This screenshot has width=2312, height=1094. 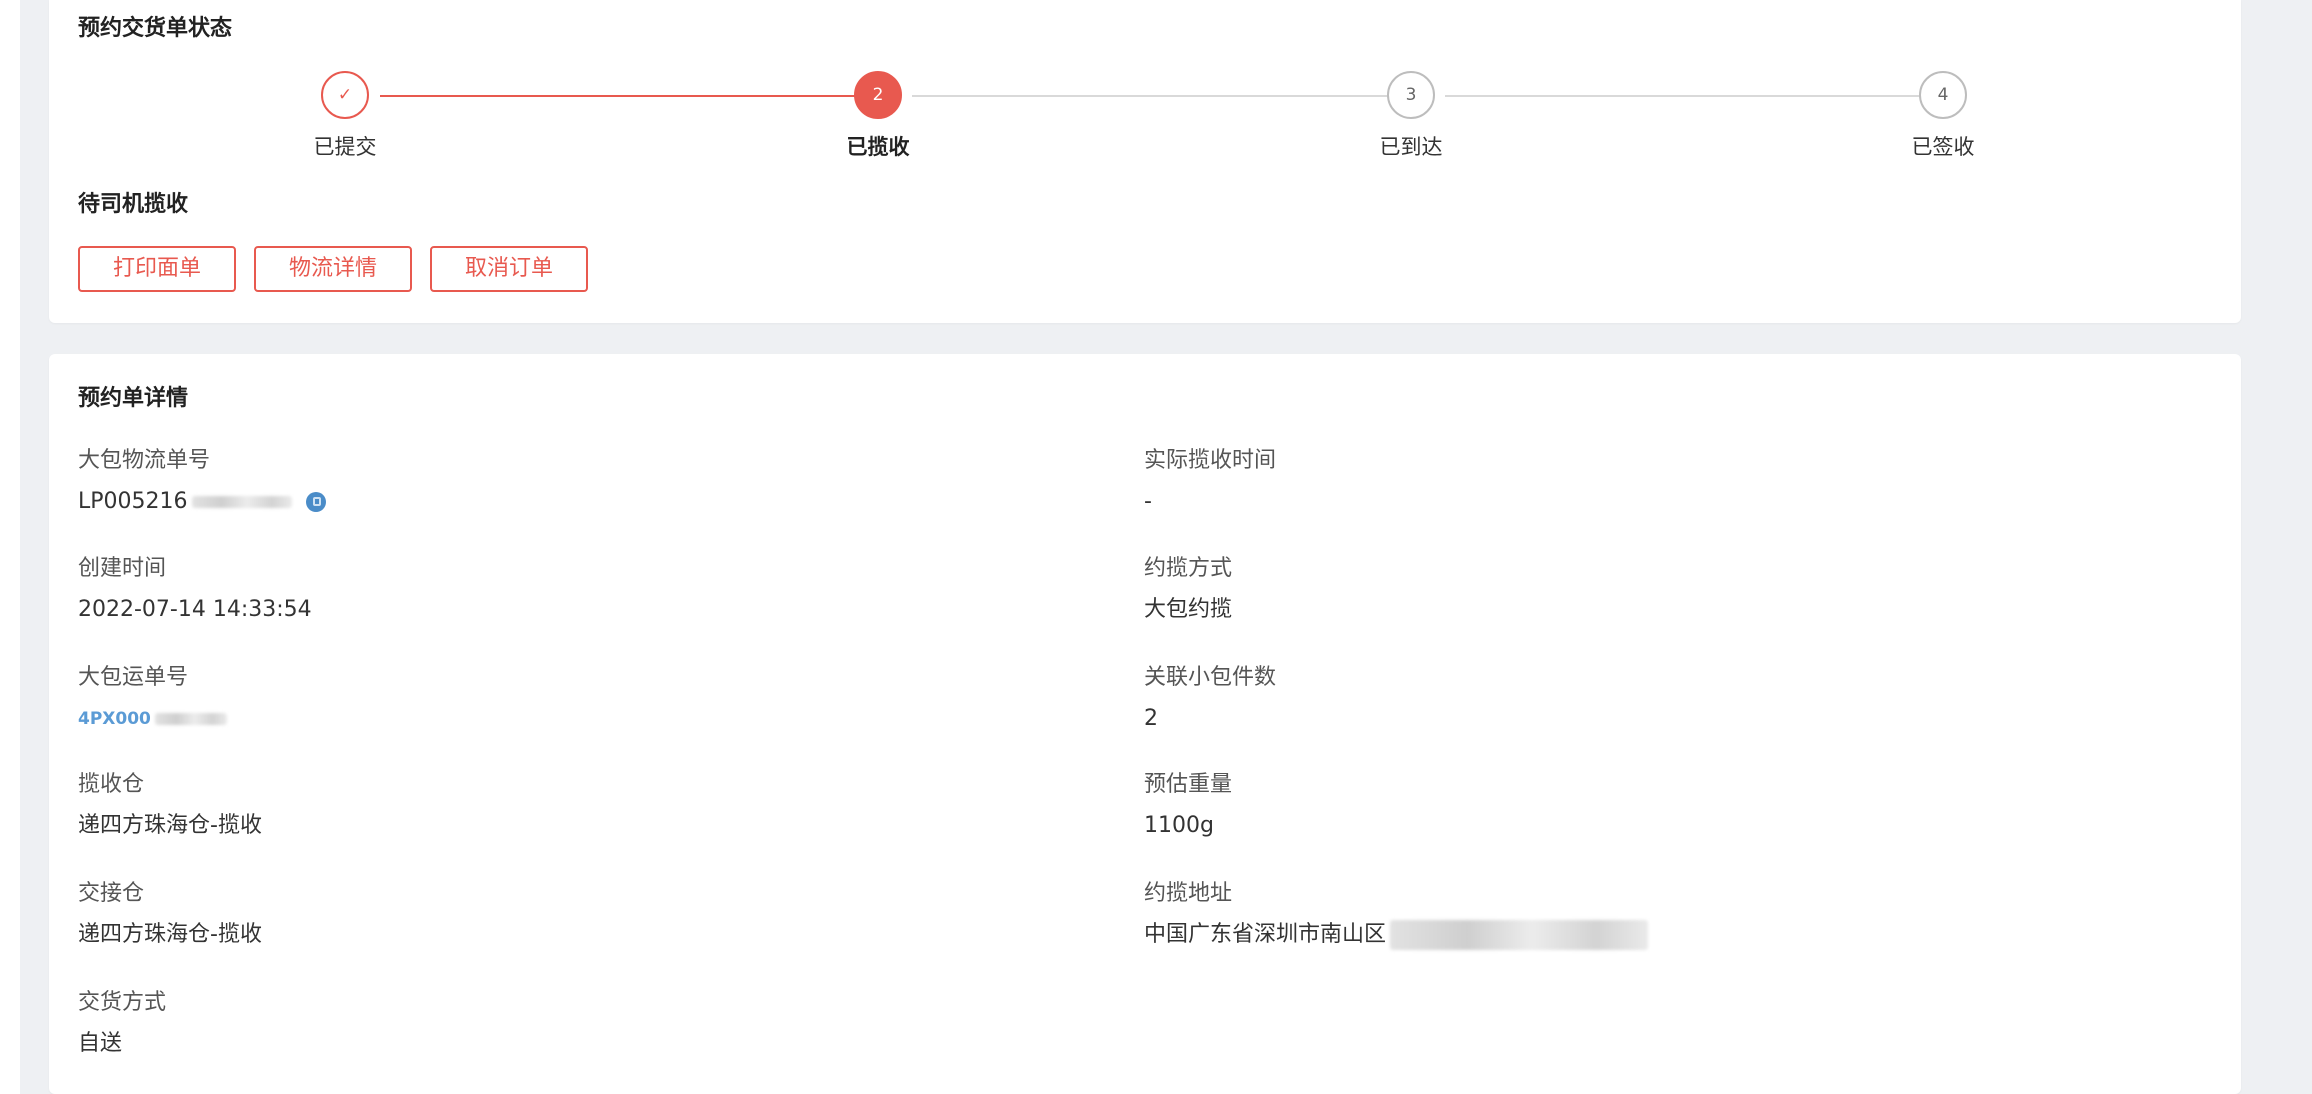 I want to click on field-label: 关联小包件数, so click(x=1210, y=677).